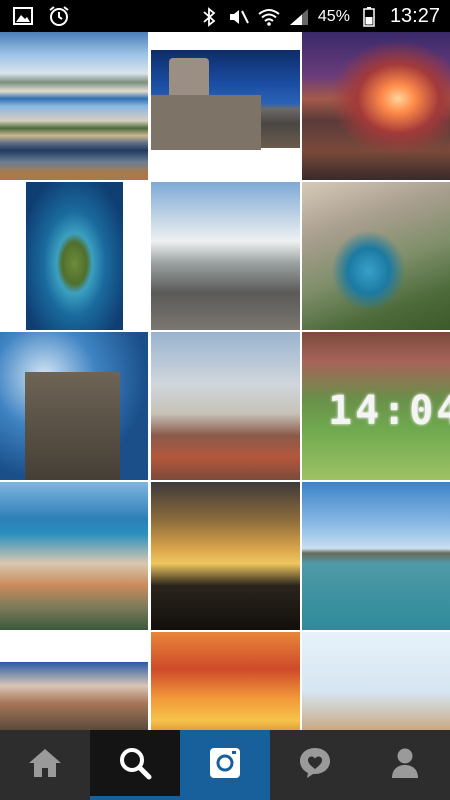  I want to click on alarm-clock-icon, so click(59, 16).